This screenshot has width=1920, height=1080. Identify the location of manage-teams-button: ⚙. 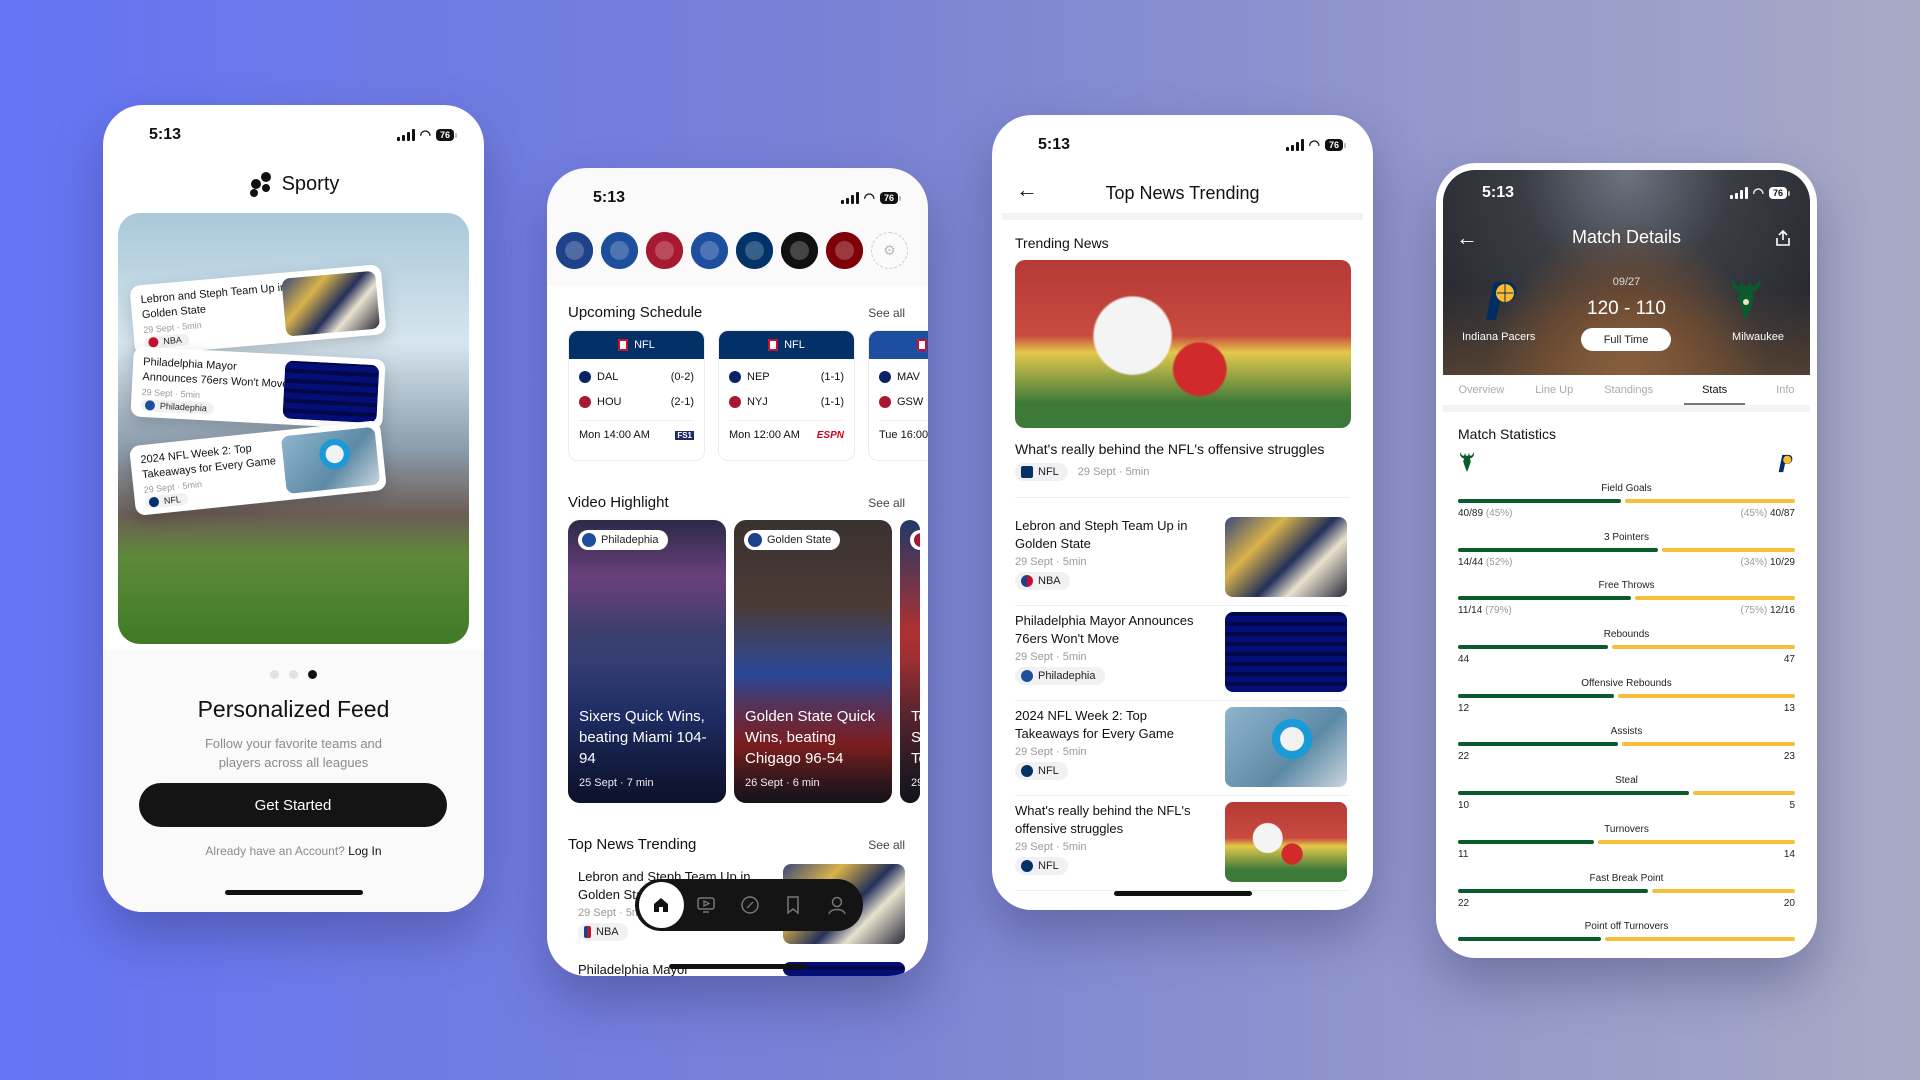
(889, 250).